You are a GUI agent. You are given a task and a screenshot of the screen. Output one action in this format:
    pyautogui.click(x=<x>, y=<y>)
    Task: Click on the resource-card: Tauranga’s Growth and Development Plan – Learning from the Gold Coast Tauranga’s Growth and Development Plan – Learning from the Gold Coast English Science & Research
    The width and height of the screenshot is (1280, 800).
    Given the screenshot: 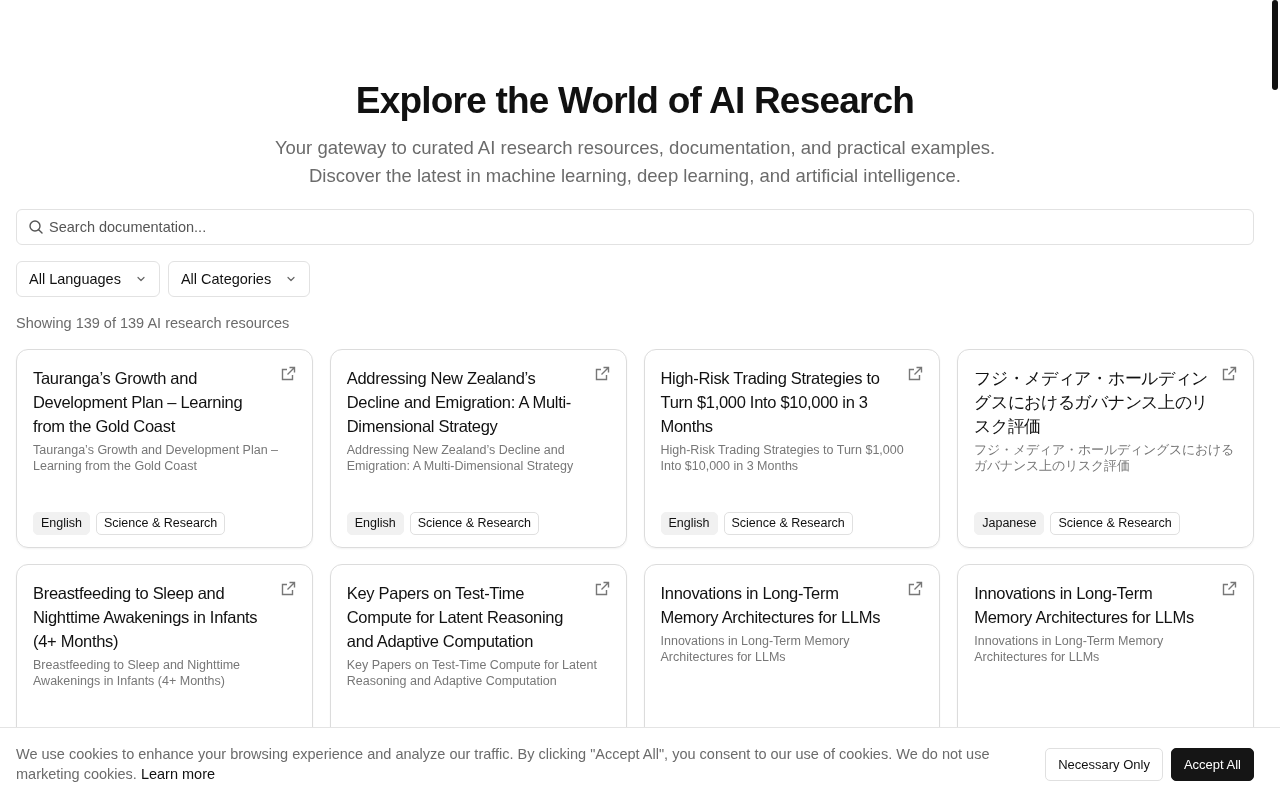 What is the action you would take?
    pyautogui.click(x=164, y=448)
    